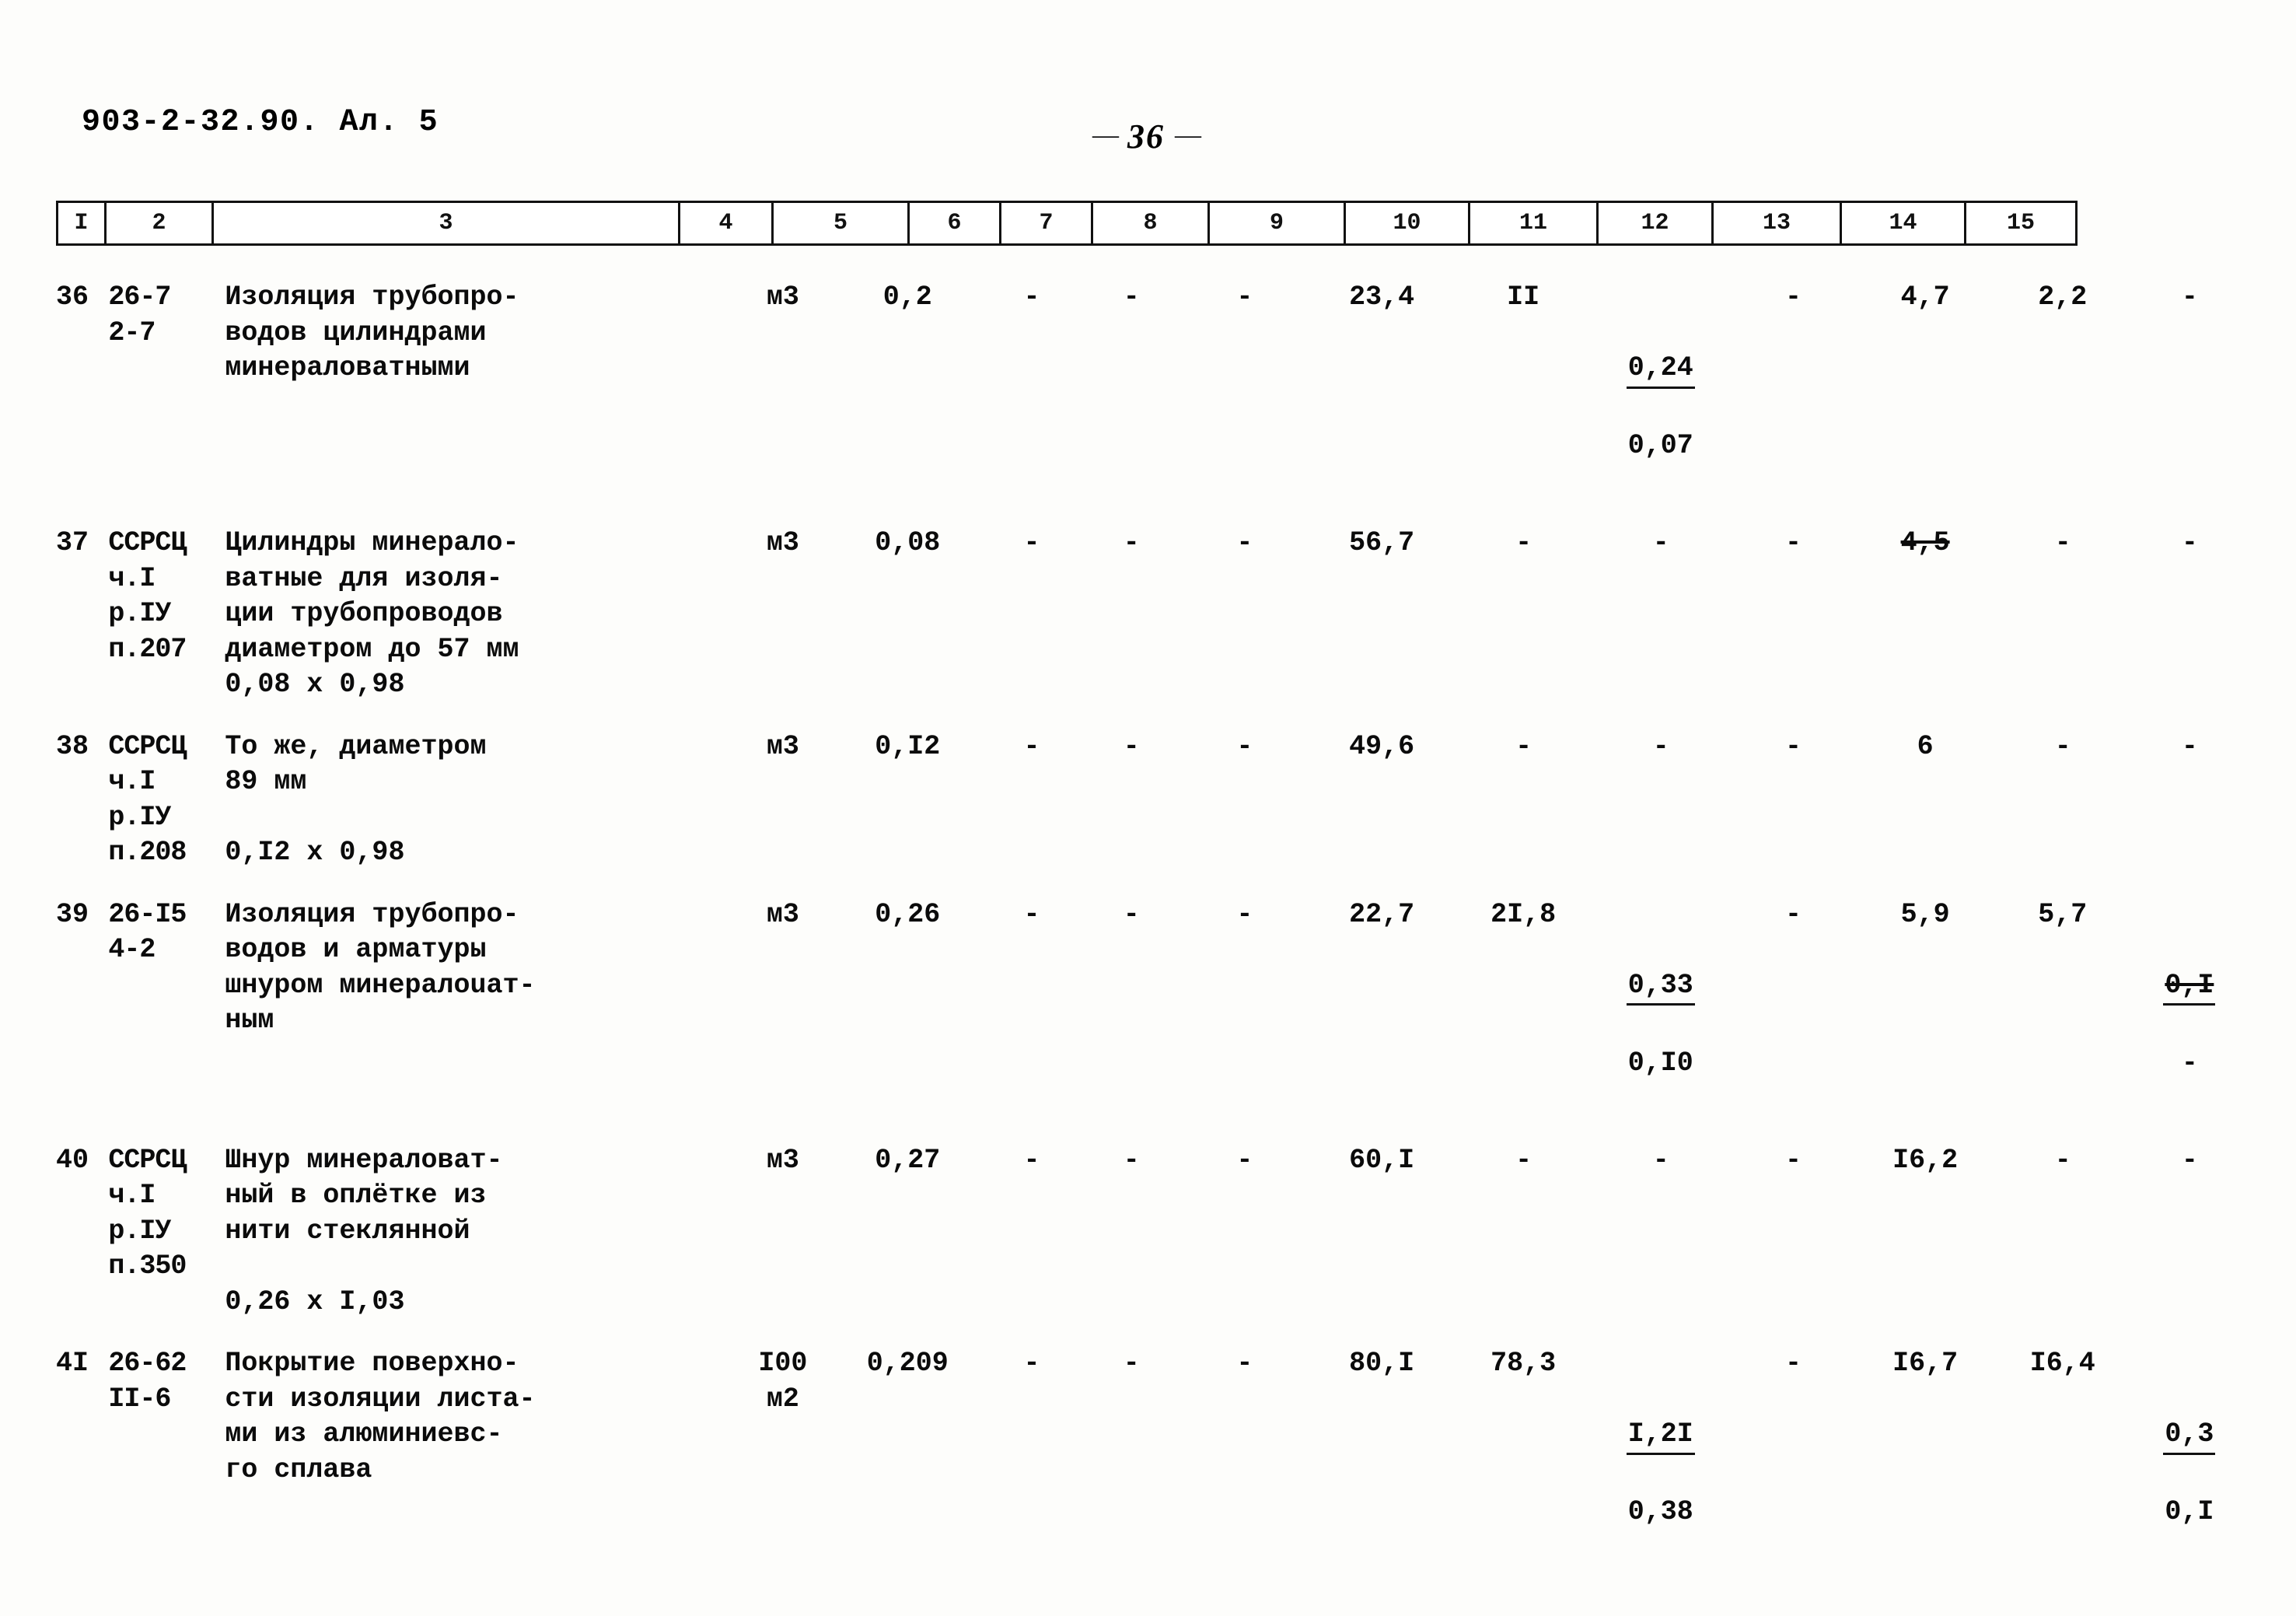  Describe the element at coordinates (72, 1363) in the screenshot. I see `row-number: 4I` at that location.